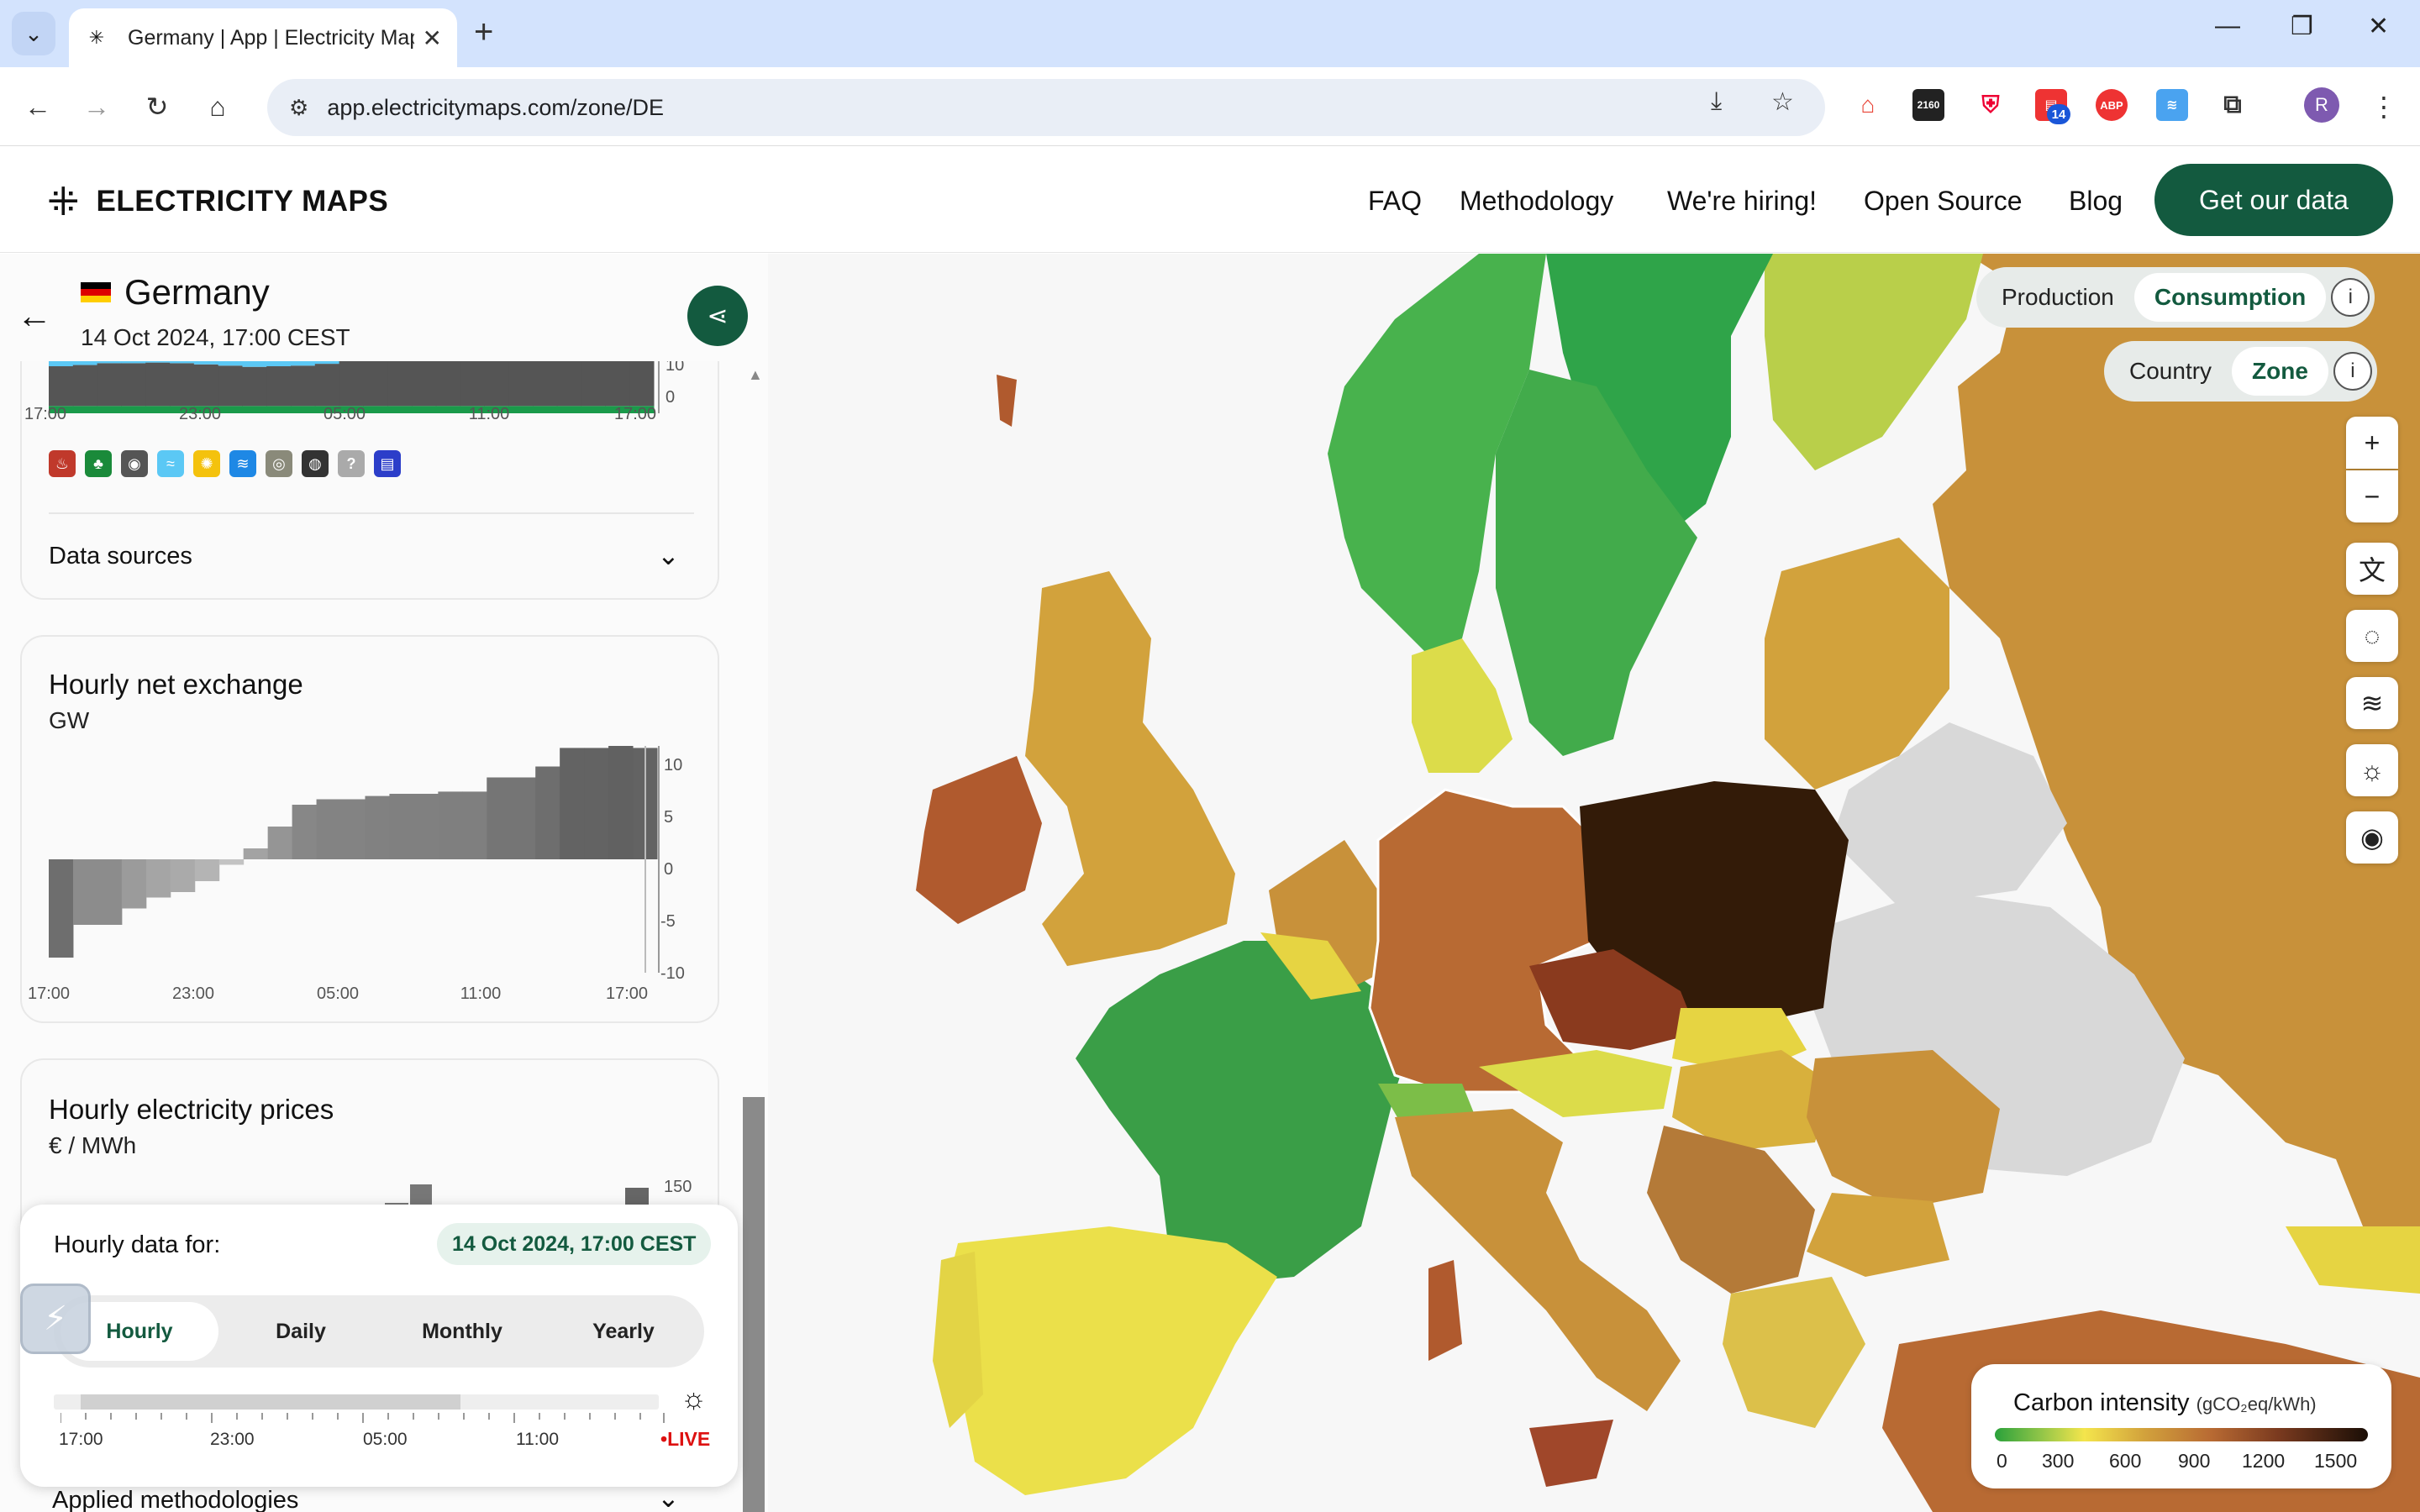 This screenshot has width=2420, height=1512. I want to click on zoom-in-button: +, so click(2372, 443).